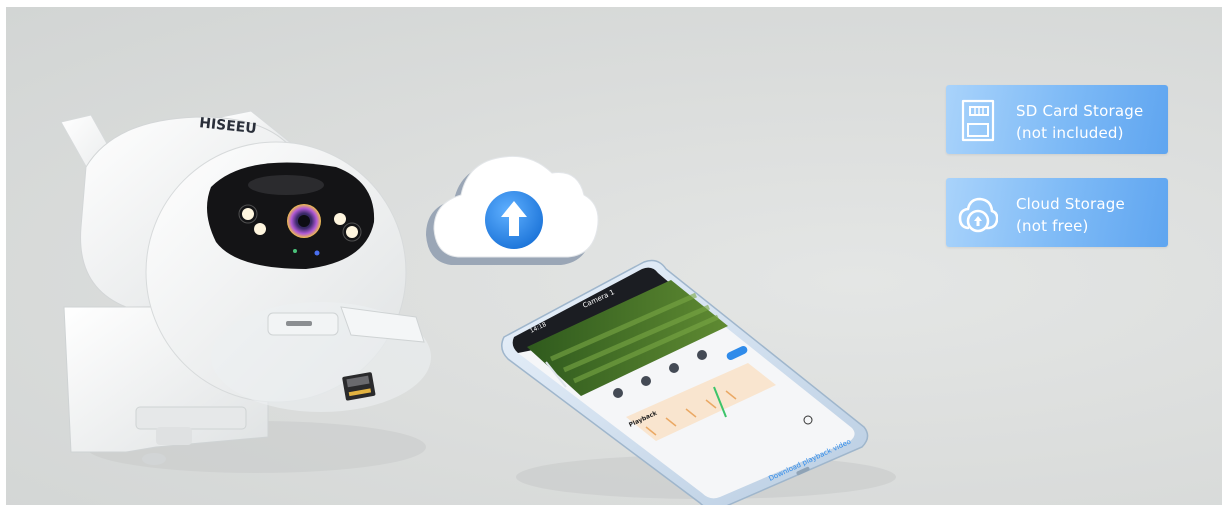 The image size is (1227, 510). I want to click on cloud-upload-icon, so click(978, 215).